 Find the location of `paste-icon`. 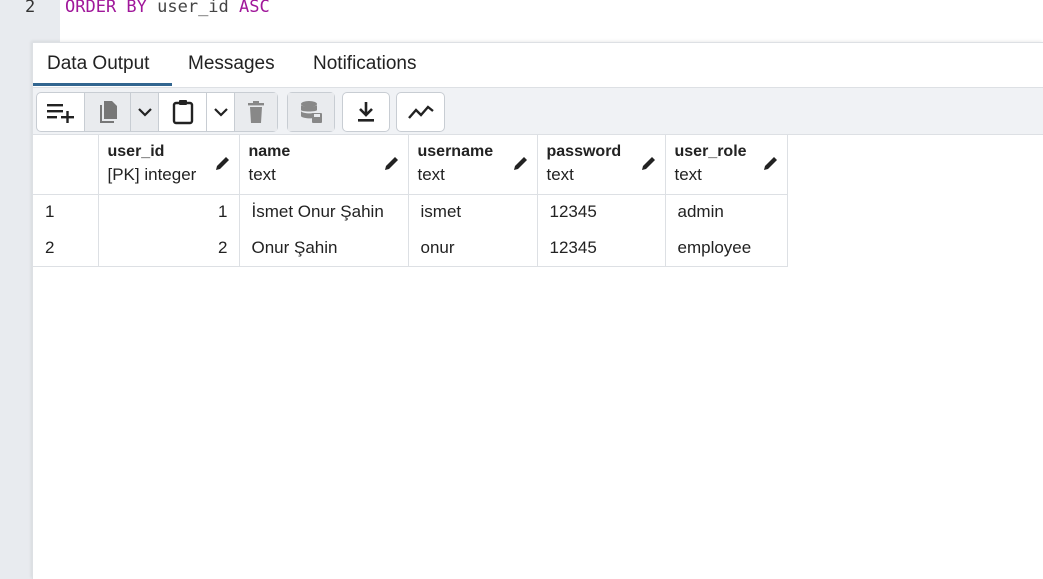

paste-icon is located at coordinates (182, 112).